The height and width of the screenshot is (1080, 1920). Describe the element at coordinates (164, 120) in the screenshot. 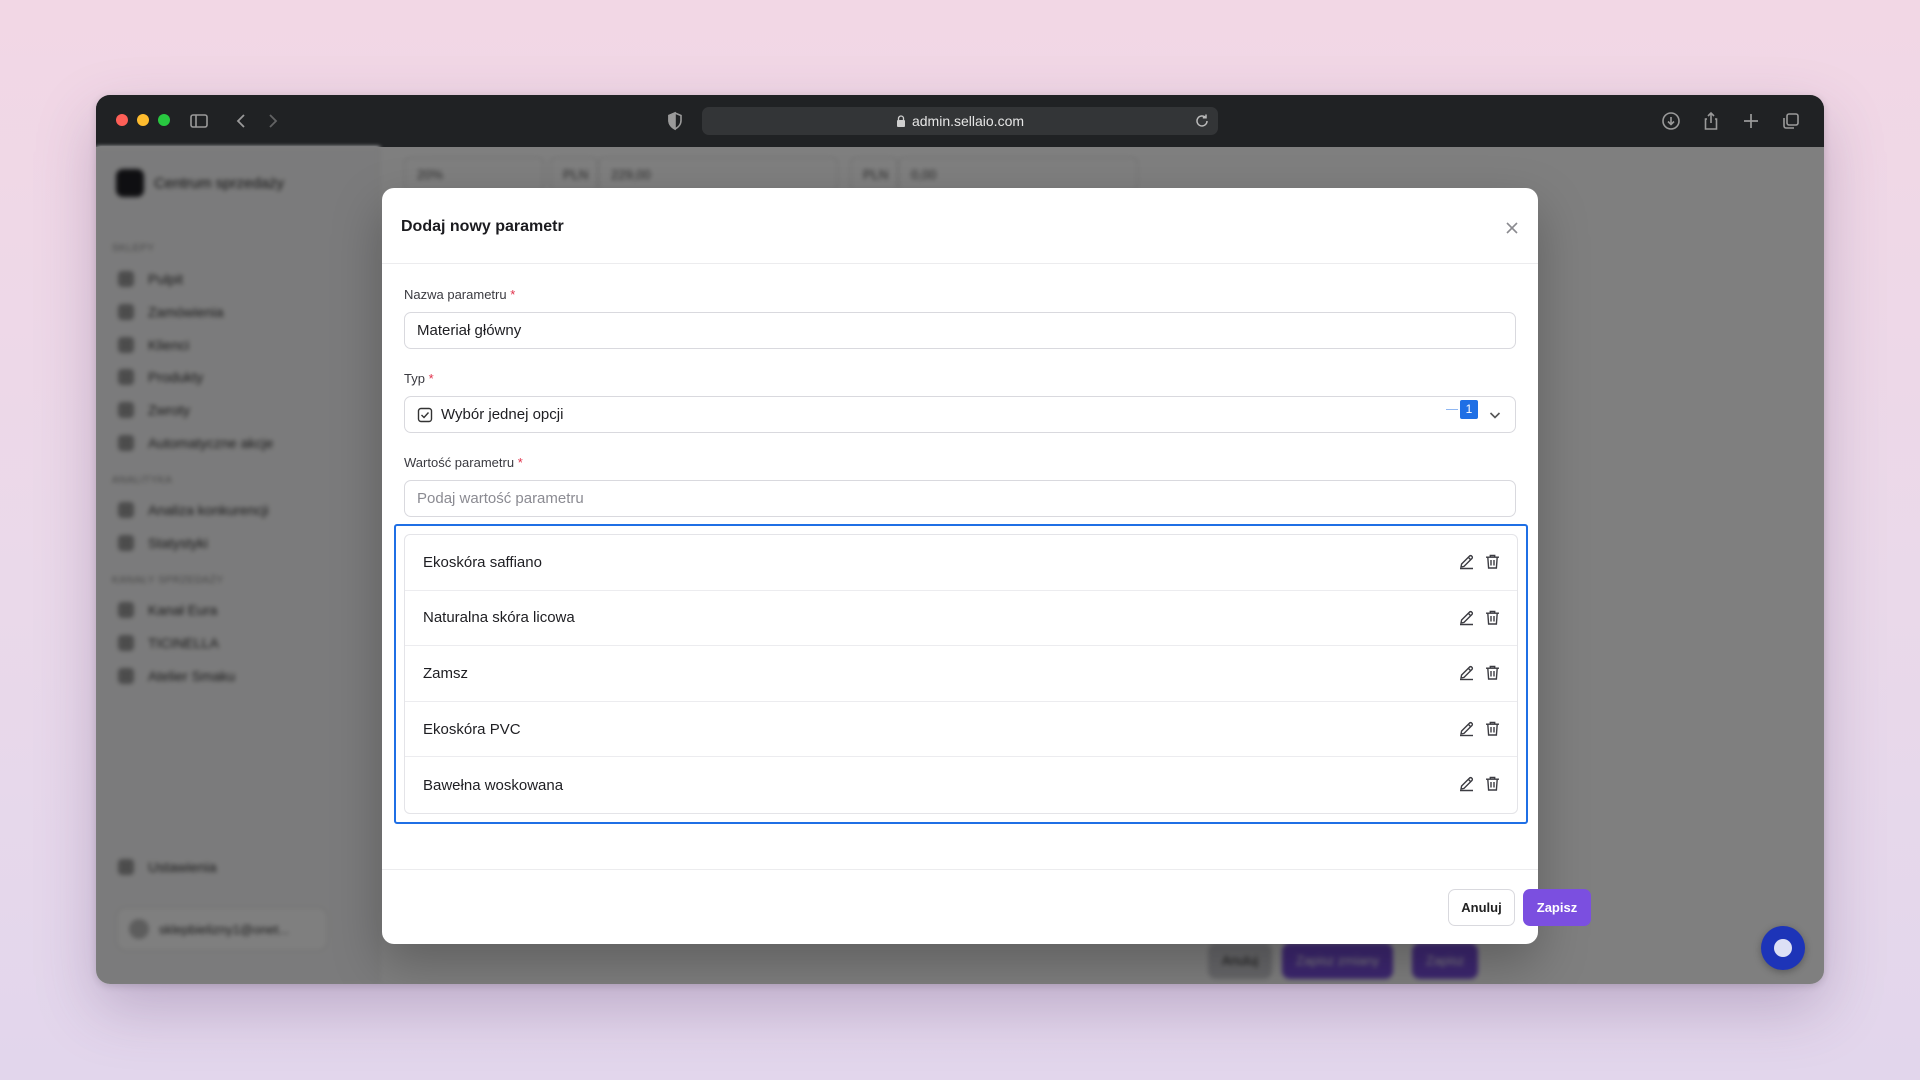

I see `zoom-window-button` at that location.